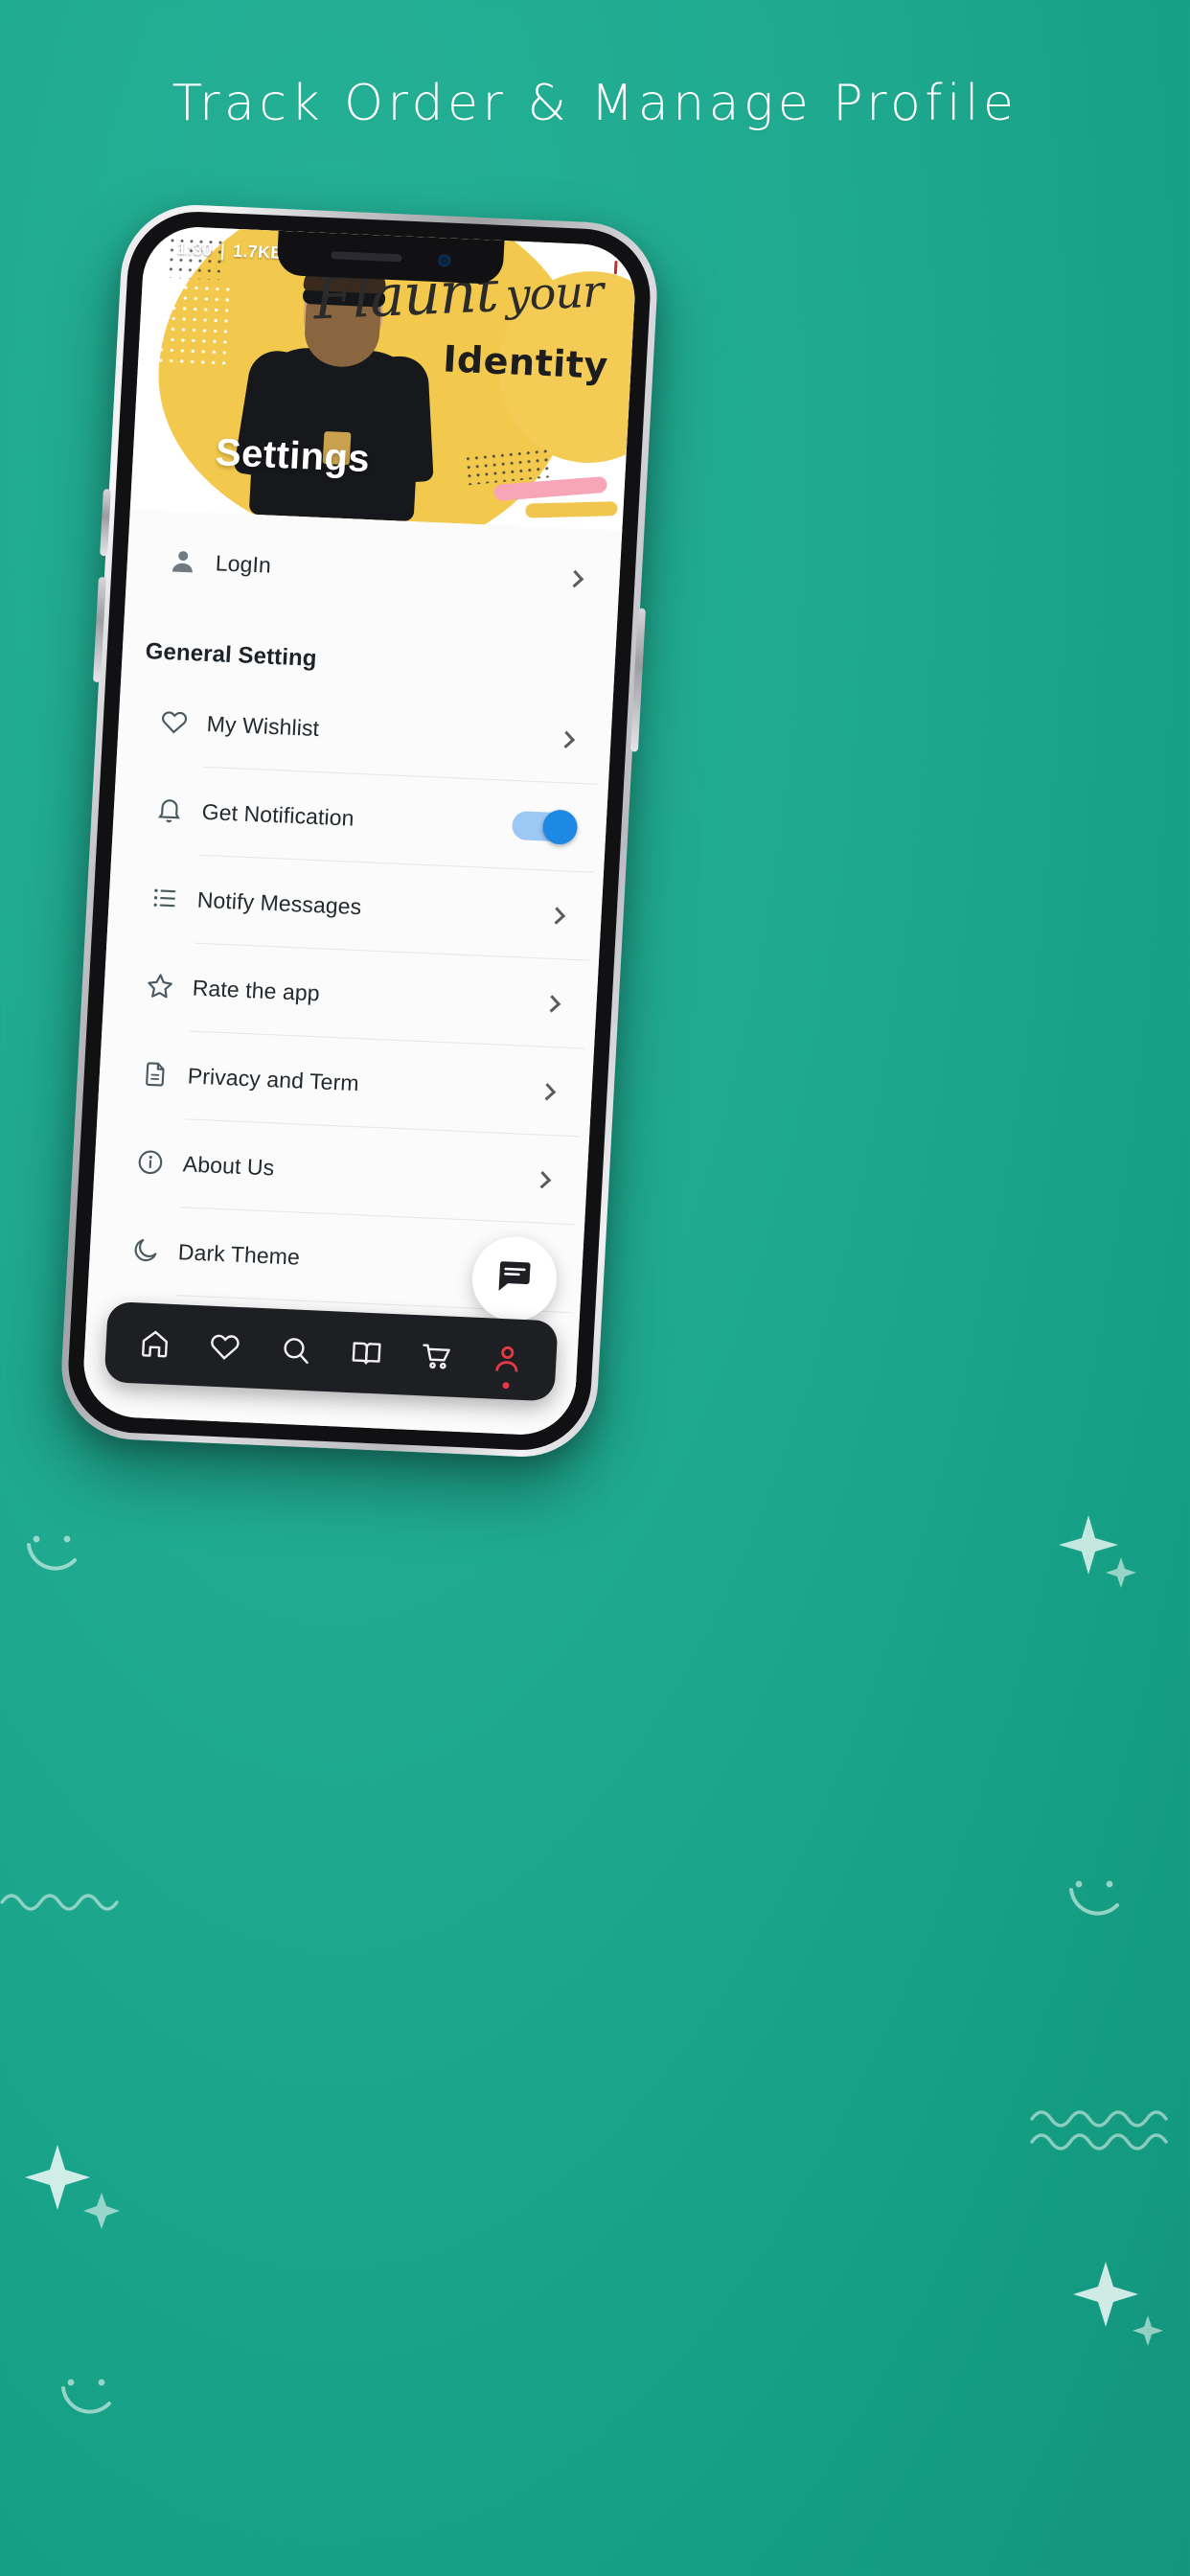  What do you see at coordinates (506, 1386) in the screenshot?
I see `nav-active-indicator` at bounding box center [506, 1386].